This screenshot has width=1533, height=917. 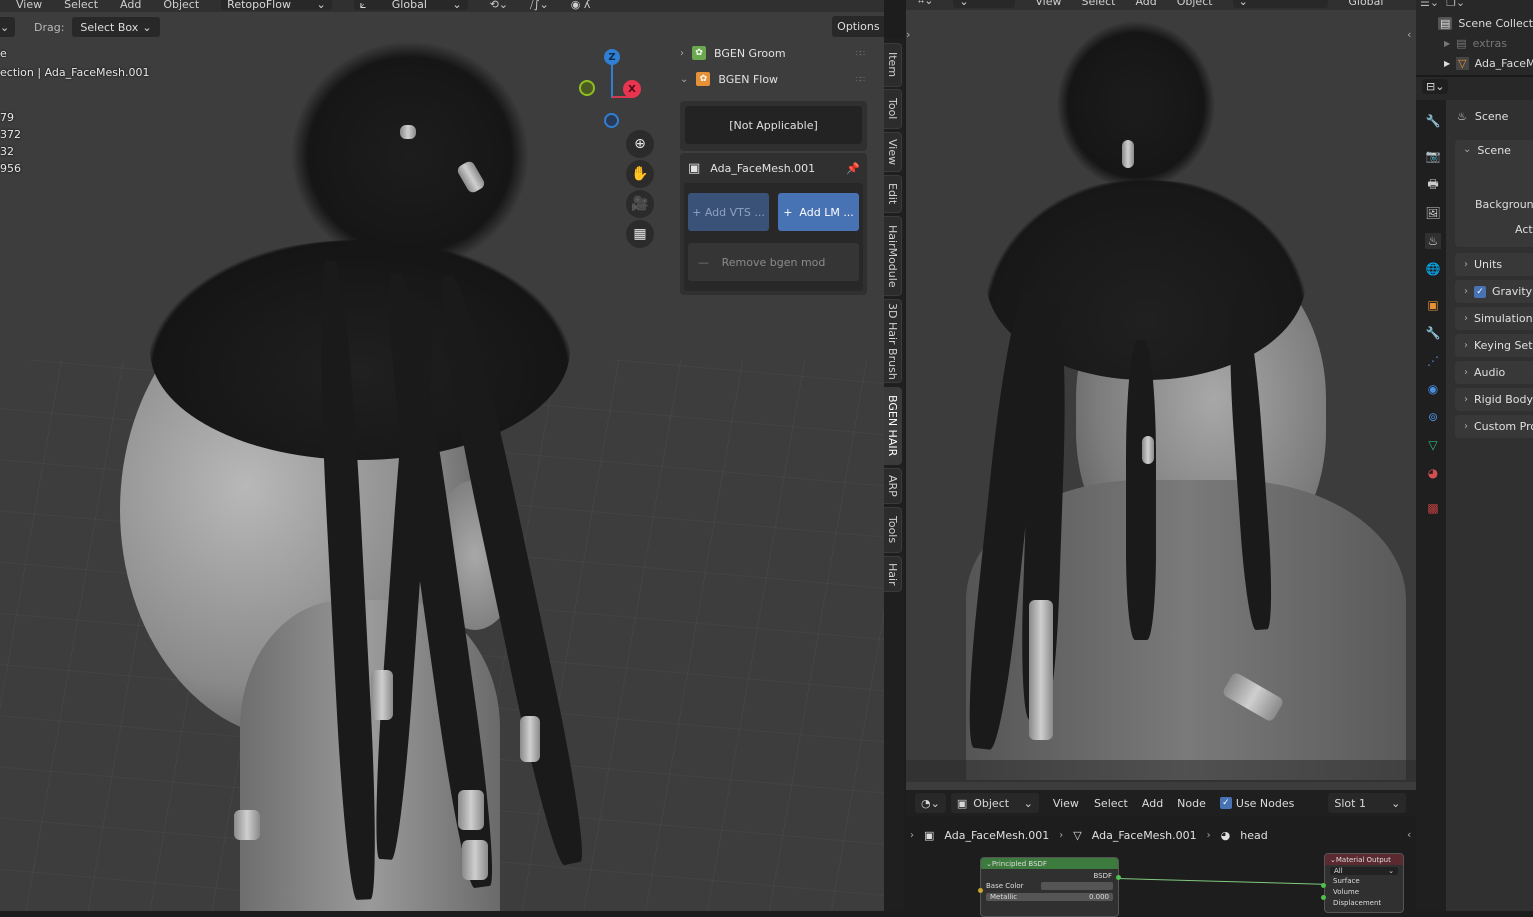 I want to click on base-color-field, so click(x=1077, y=886).